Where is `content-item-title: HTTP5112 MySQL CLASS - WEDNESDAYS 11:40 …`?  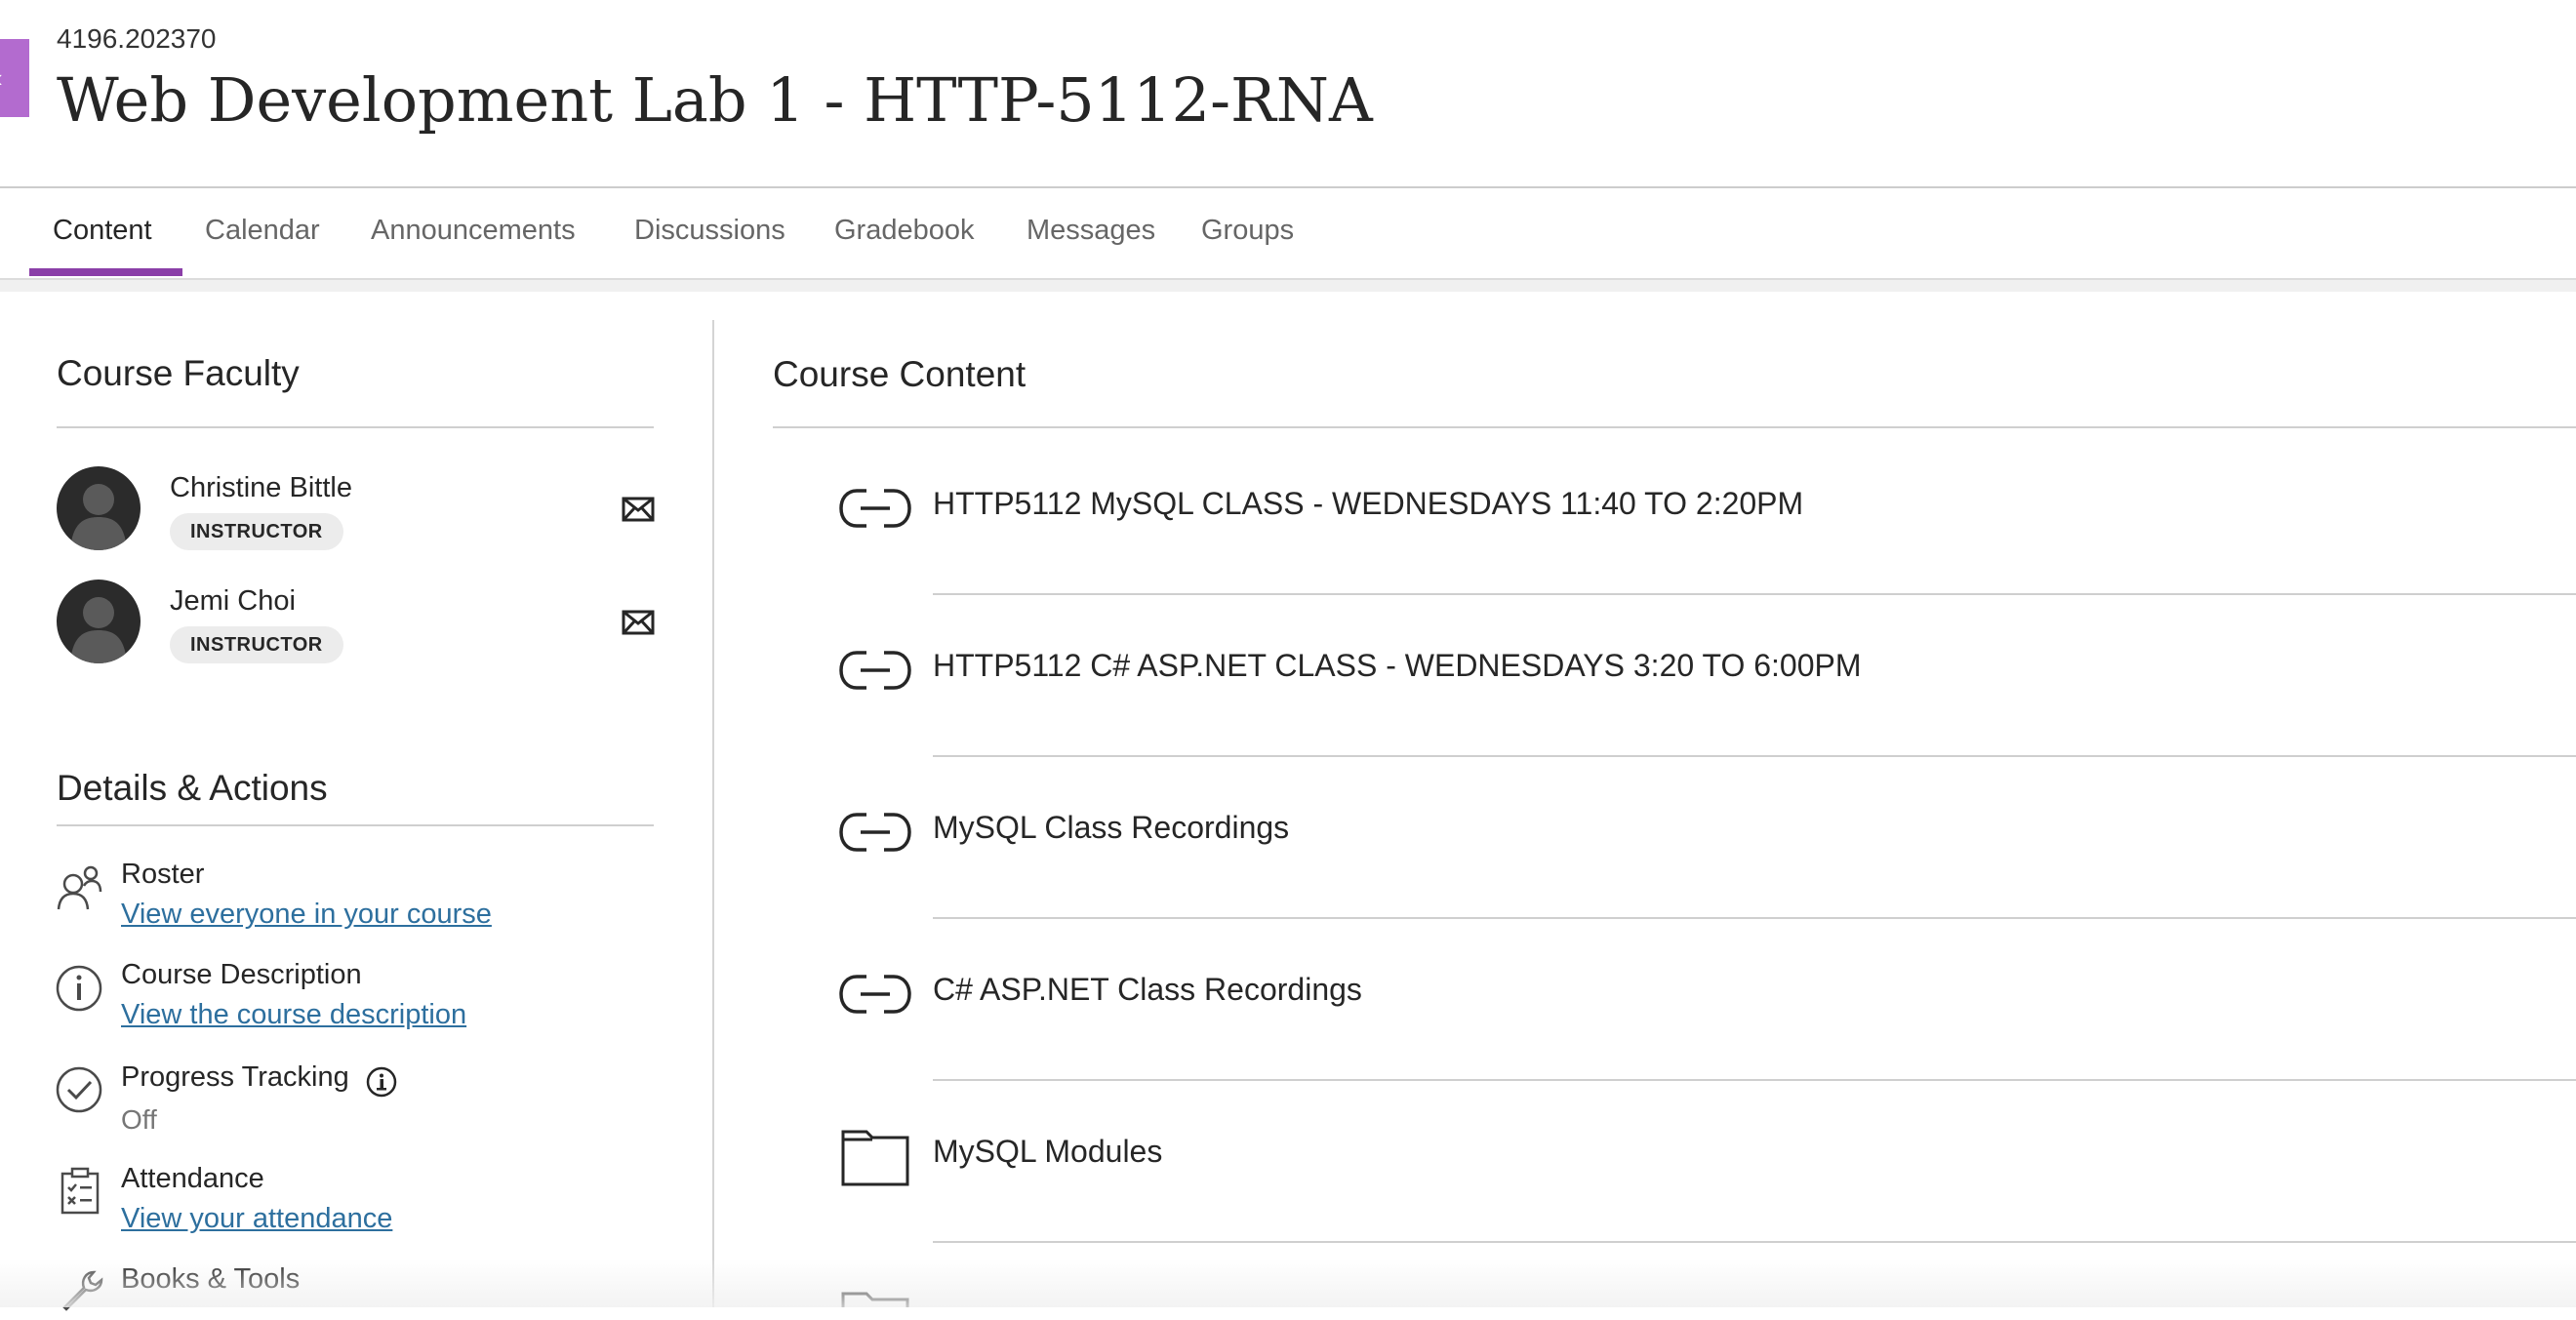
content-item-title: HTTP5112 MySQL CLASS - WEDNESDAYS 11:40 … is located at coordinates (1368, 504).